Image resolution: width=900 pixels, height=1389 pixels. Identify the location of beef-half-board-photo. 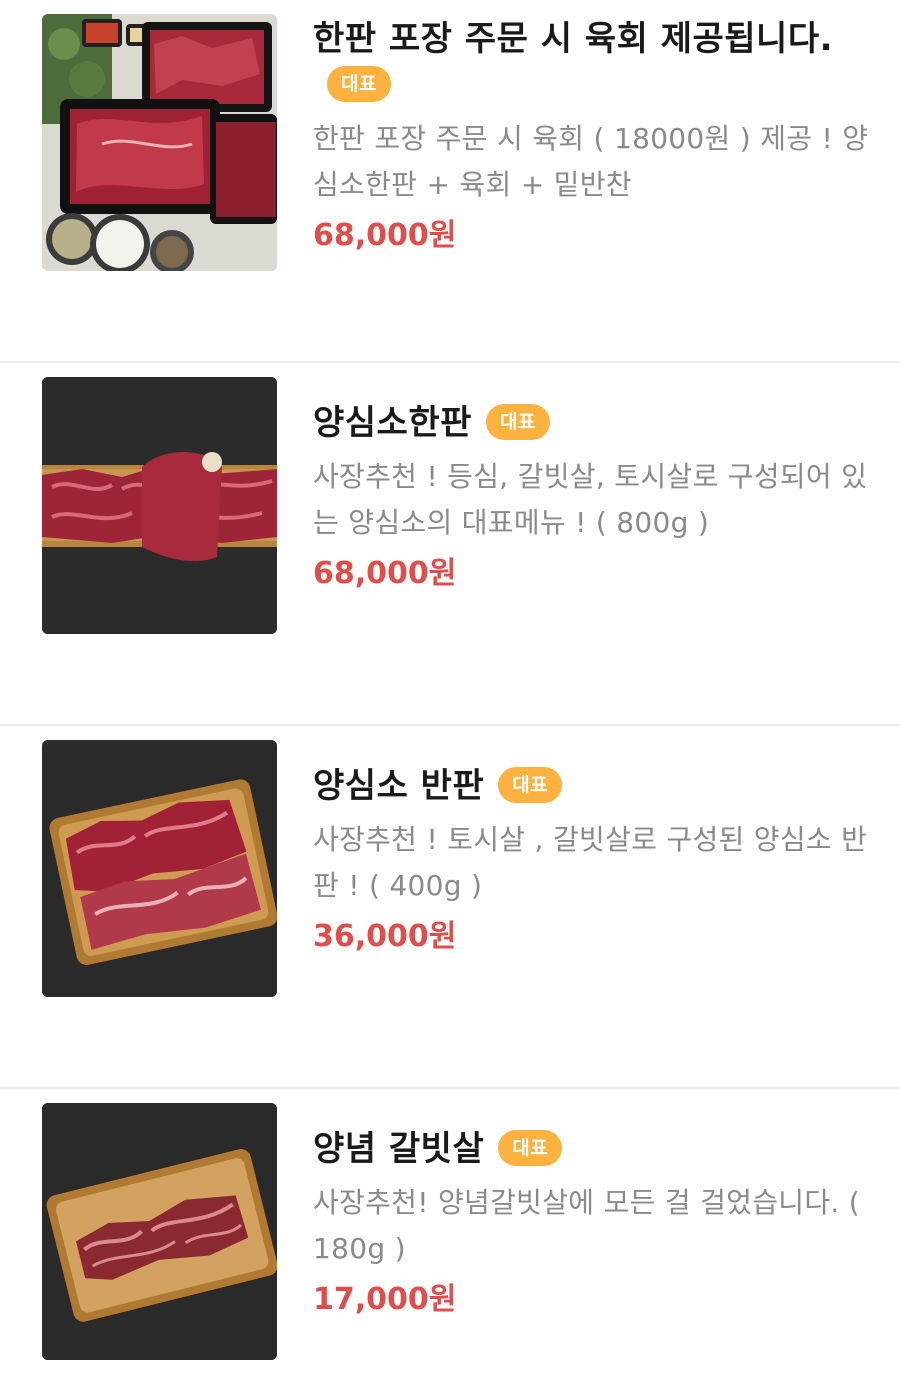
(159, 868).